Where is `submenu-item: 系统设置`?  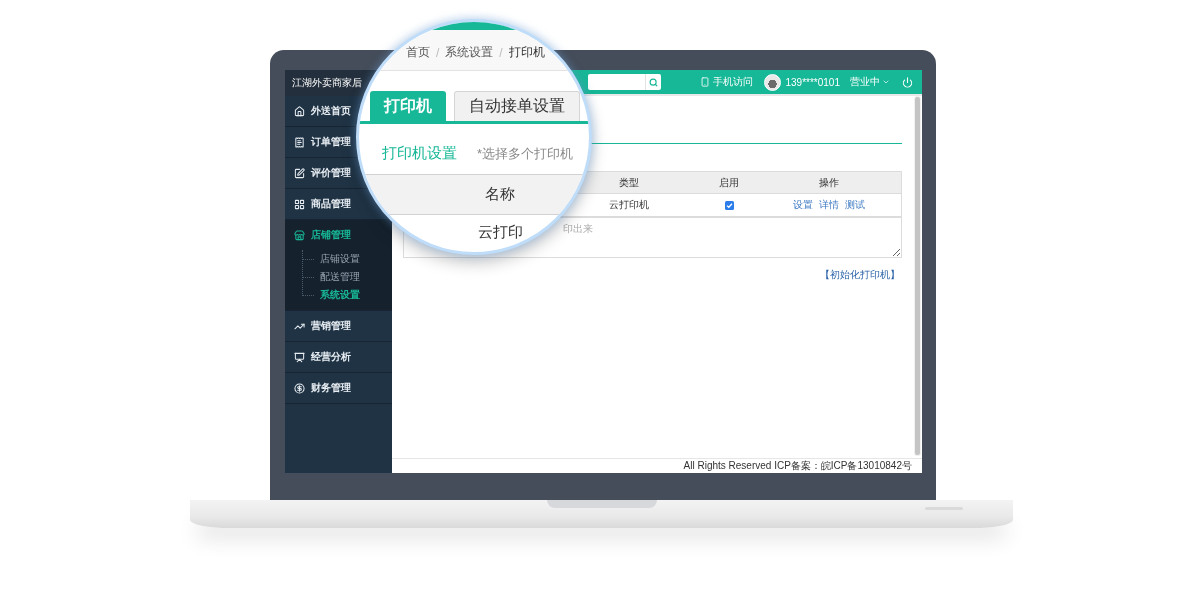
submenu-item: 系统设置 is located at coordinates (338, 295).